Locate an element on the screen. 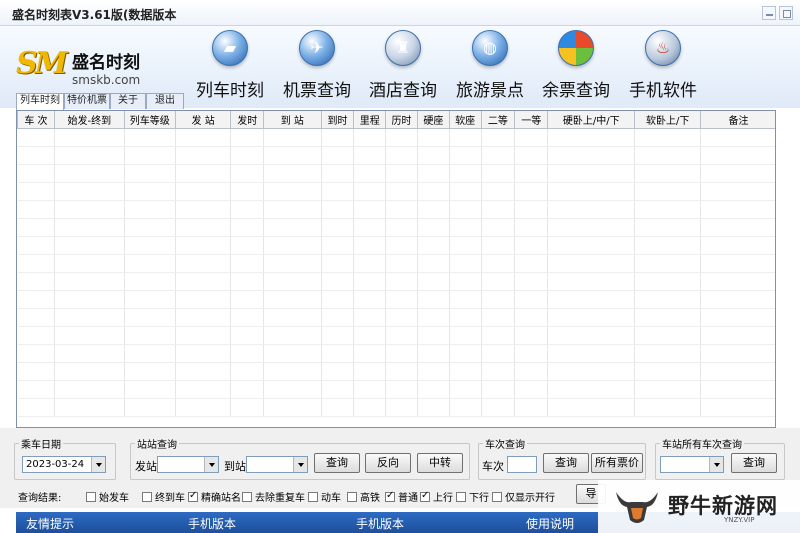 The height and width of the screenshot is (533, 800). status-mobile-link-2: 手机版本 is located at coordinates (380, 523).